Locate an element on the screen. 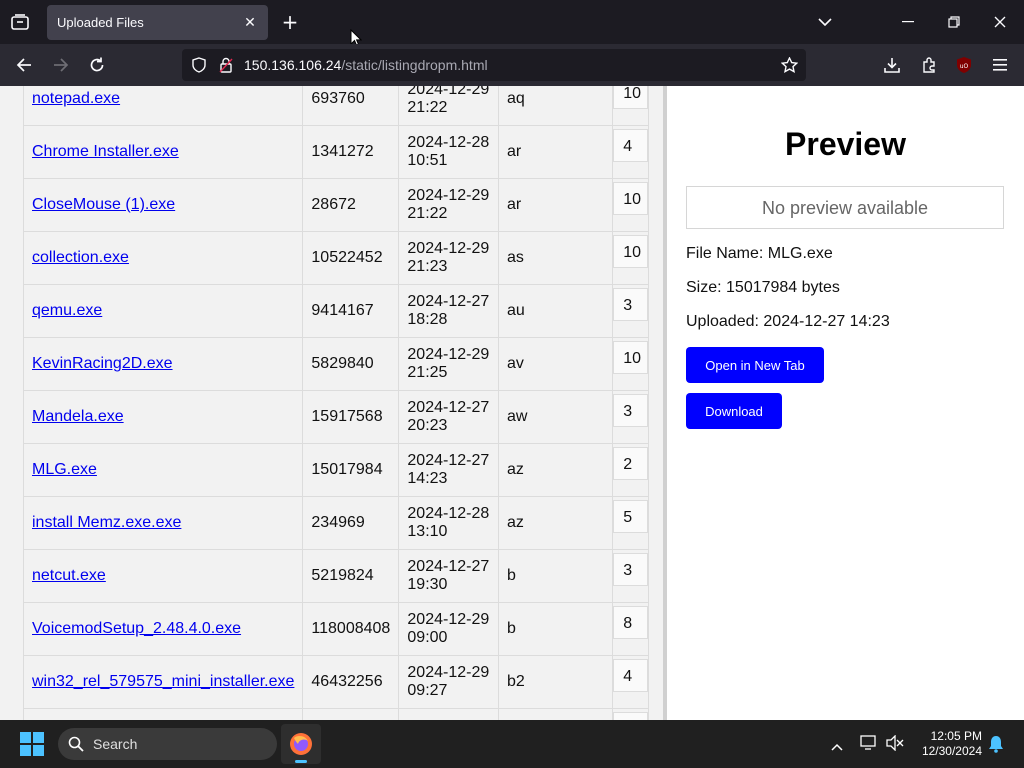 This screenshot has width=1024, height=768. file-date-cell: 2024-12-27 20:23 is located at coordinates (448, 417).